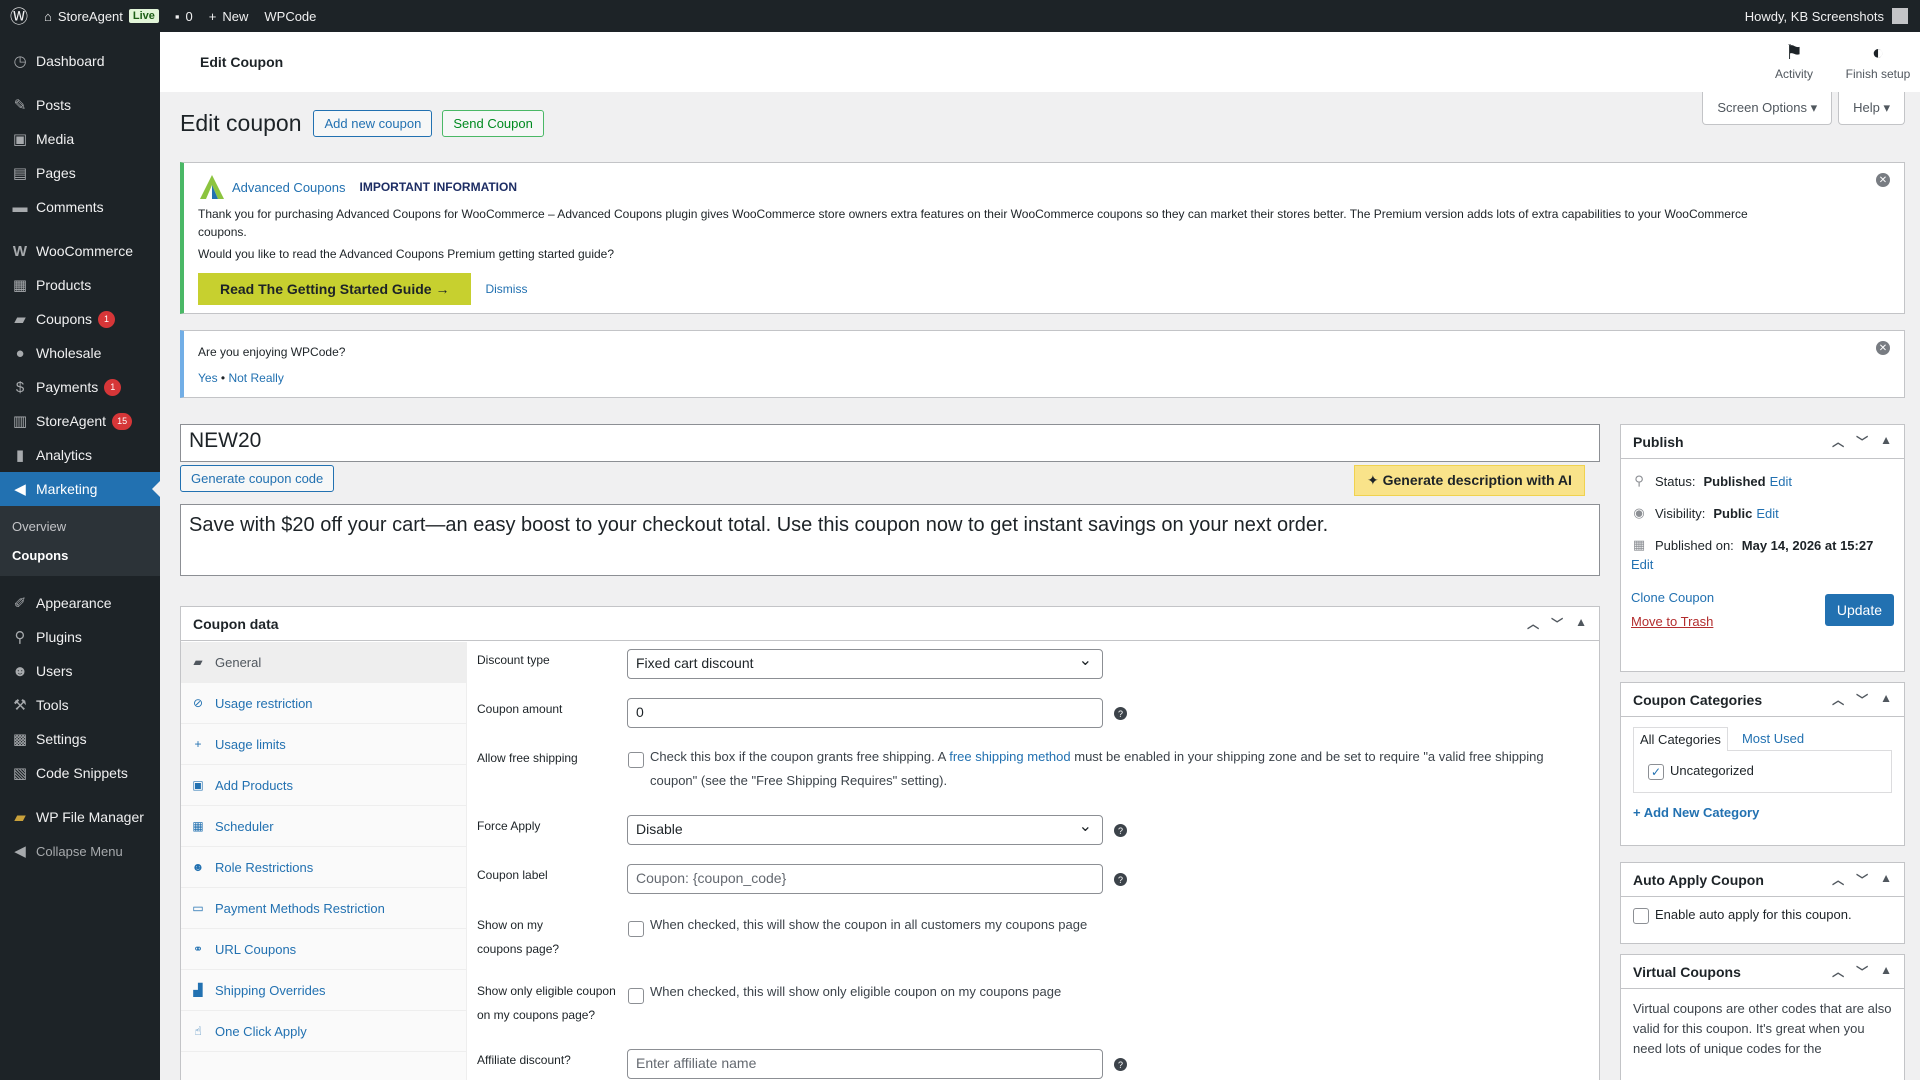 The image size is (1920, 1080). Describe the element at coordinates (80, 455) in the screenshot. I see `sidebar-item-analytics: ▮ Analytics` at that location.